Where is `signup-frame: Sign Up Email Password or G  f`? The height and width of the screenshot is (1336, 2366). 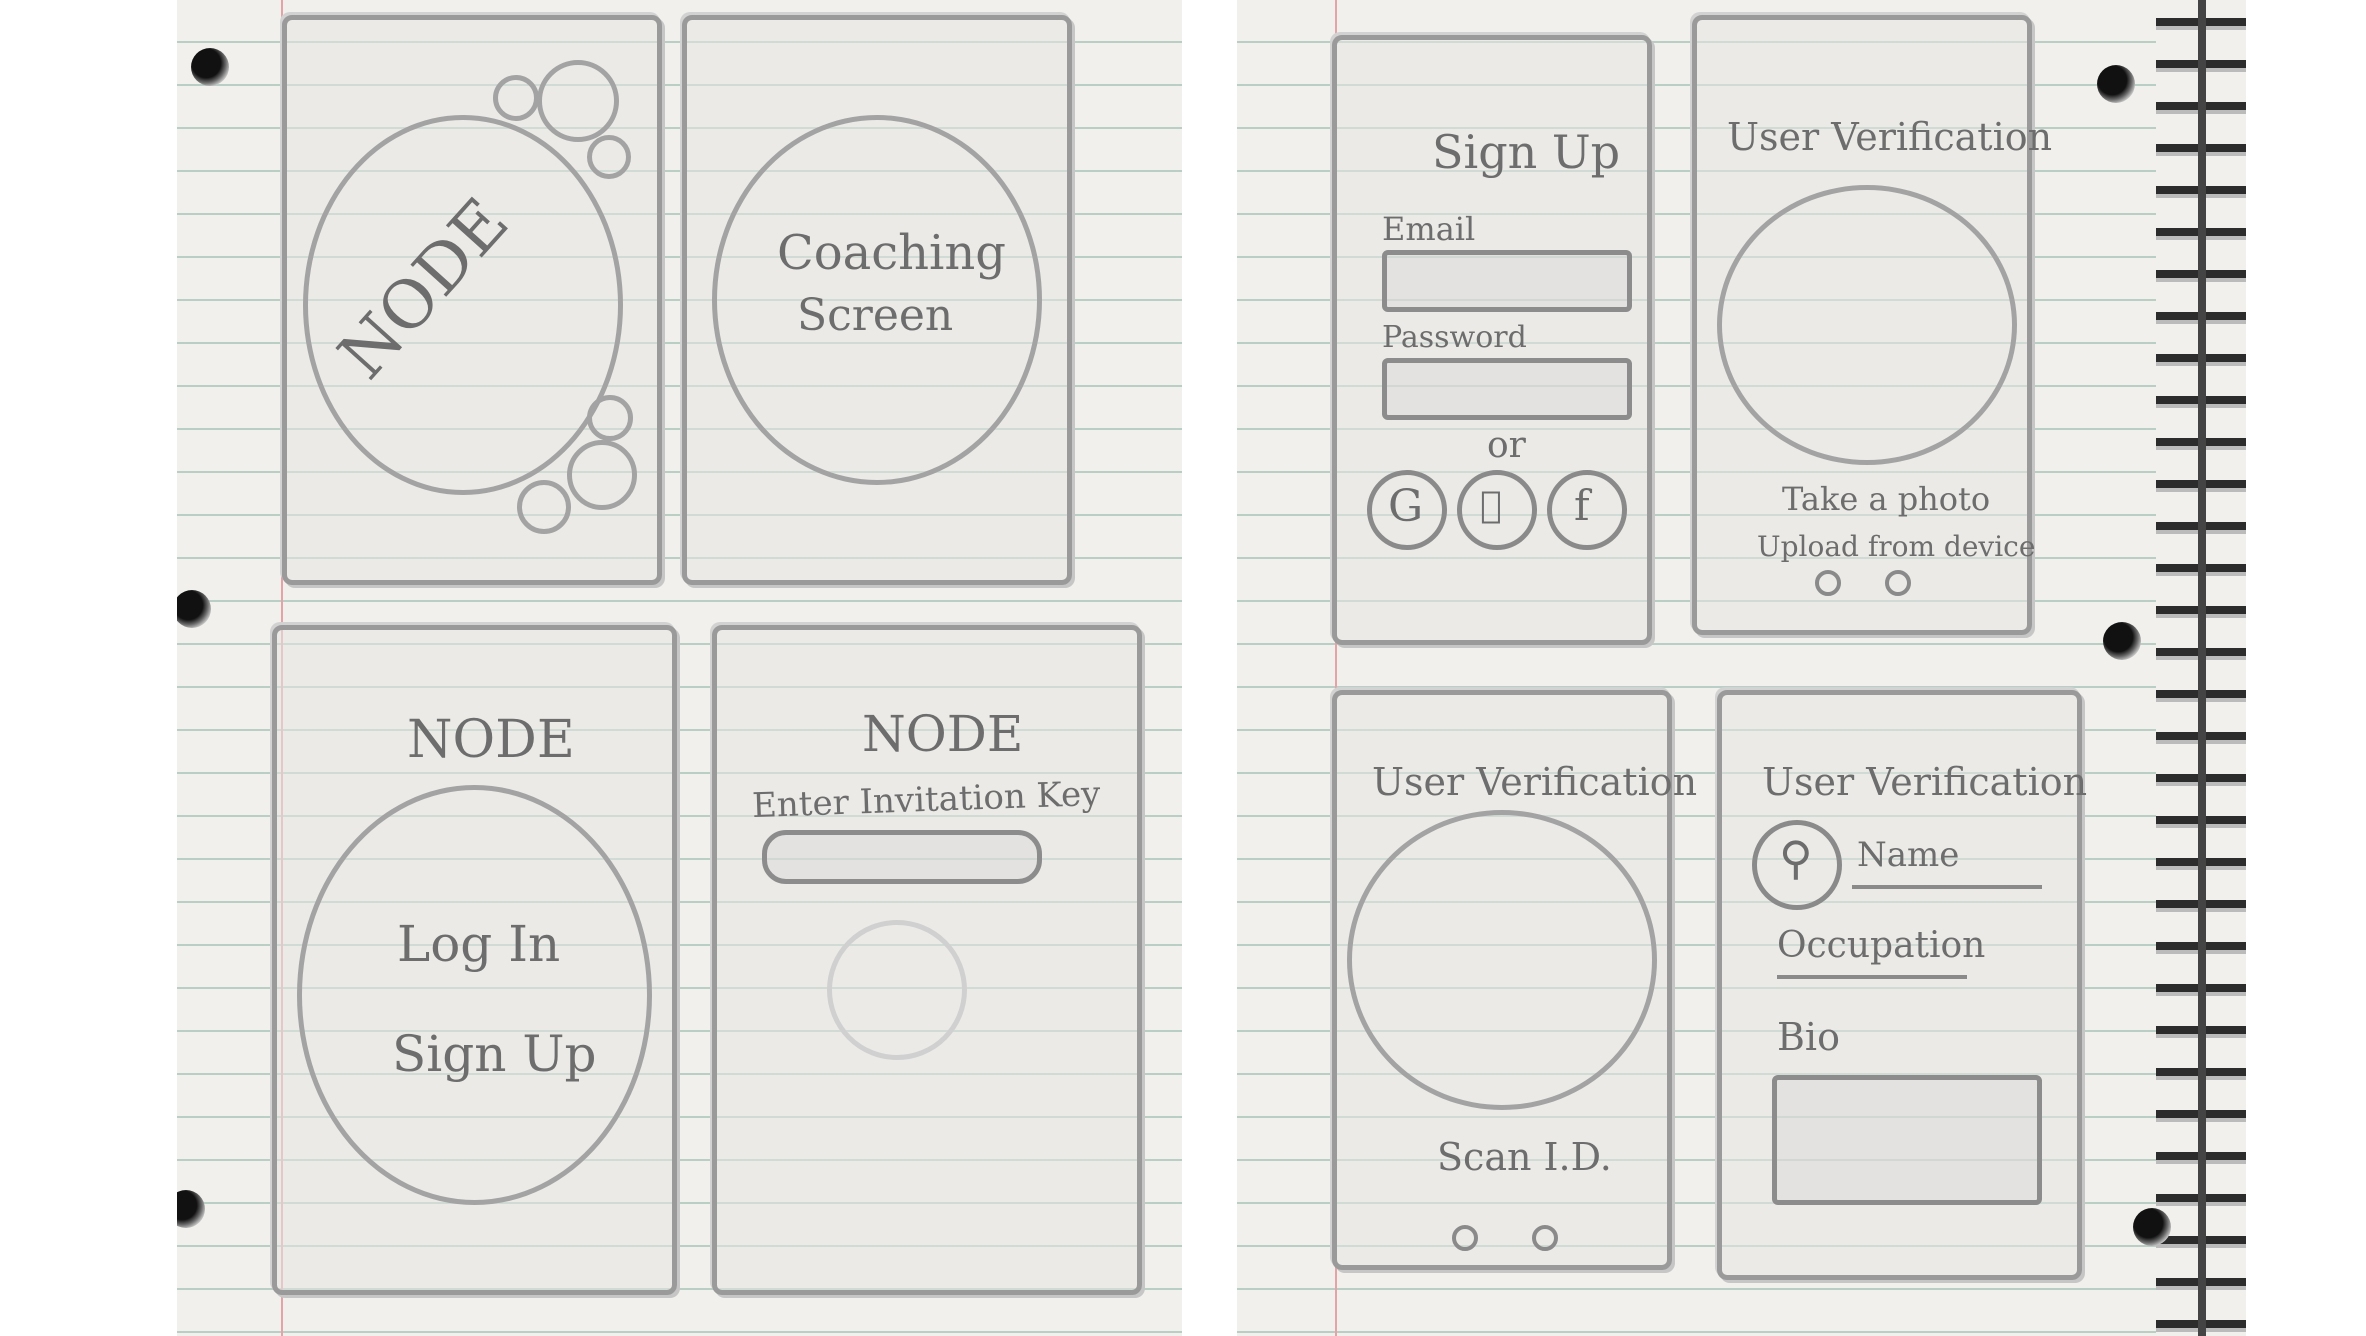
signup-frame: Sign Up Email Password or G  f is located at coordinates (1492, 340).